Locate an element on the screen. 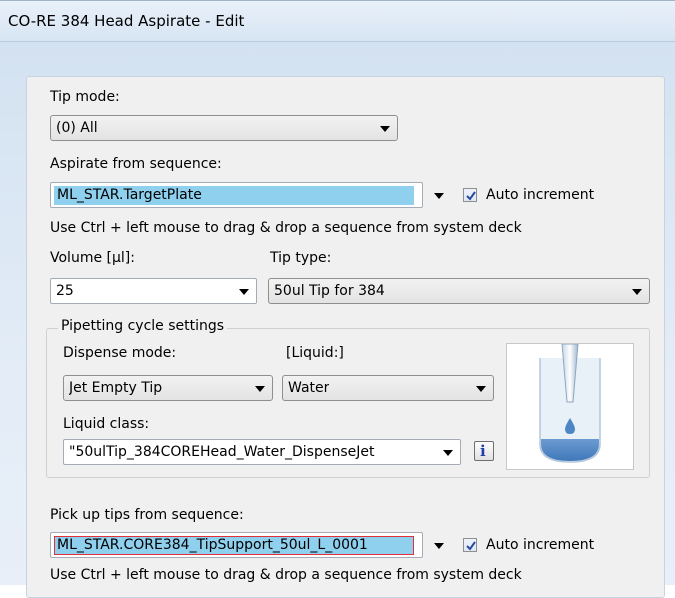 The height and width of the screenshot is (598, 675). volume-value: 25 is located at coordinates (65, 291).